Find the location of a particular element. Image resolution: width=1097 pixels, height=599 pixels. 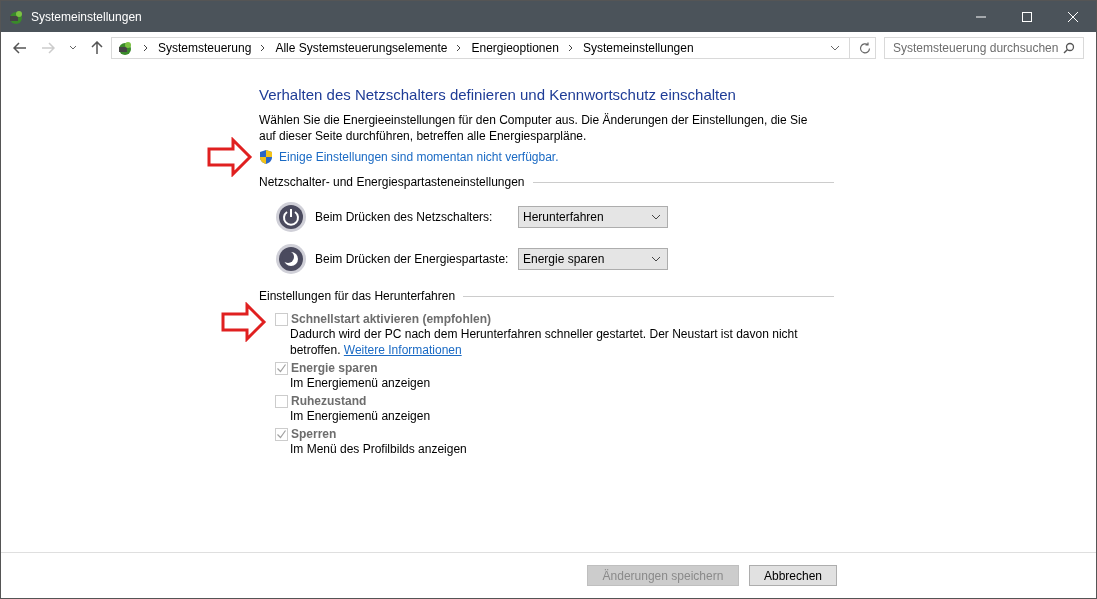

moon-icon is located at coordinates (291, 259).